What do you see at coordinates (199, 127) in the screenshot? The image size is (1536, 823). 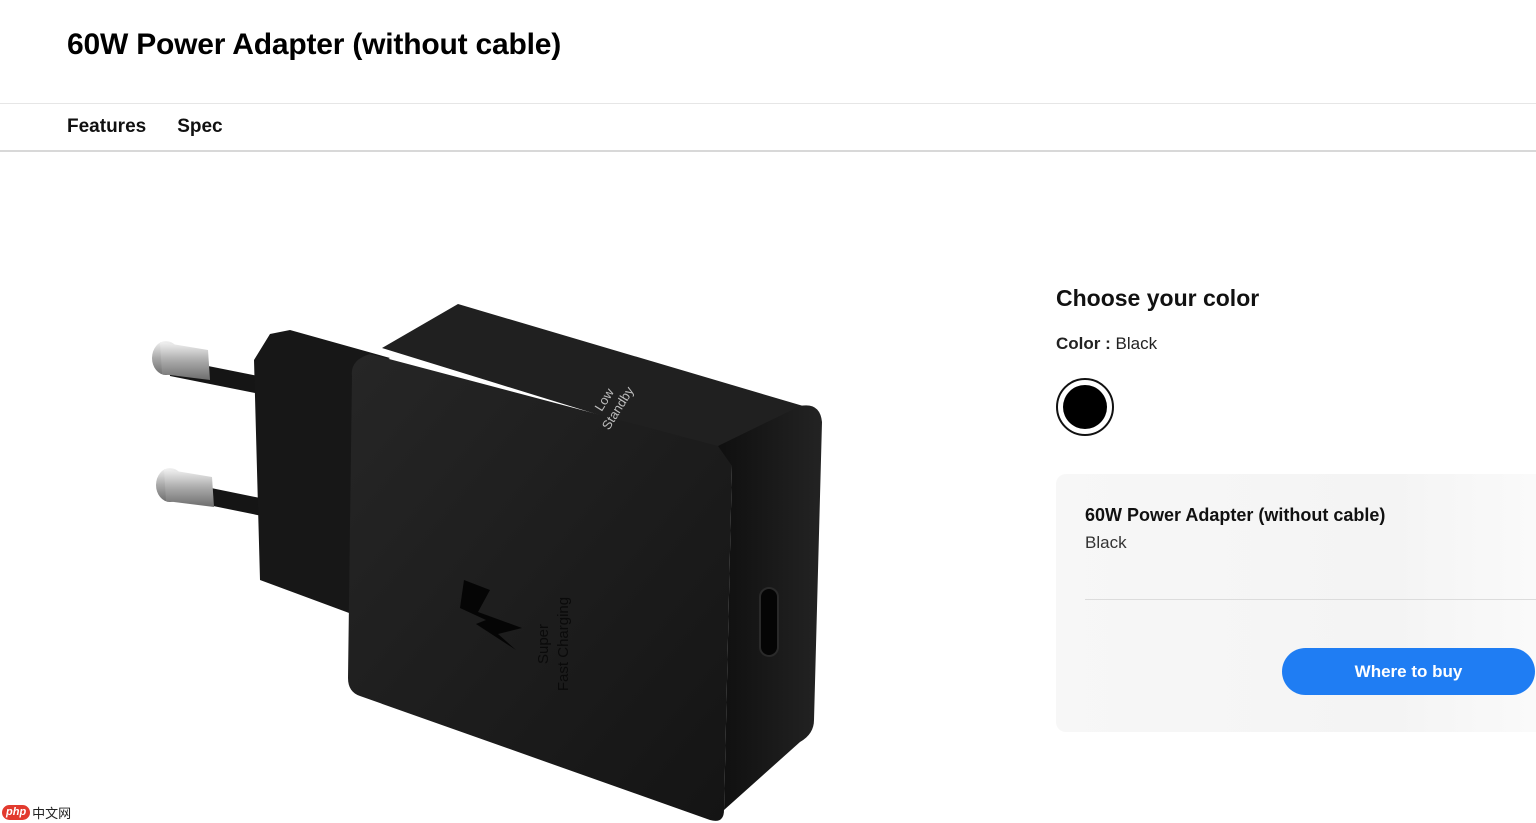 I see `tab-spec: Spec` at bounding box center [199, 127].